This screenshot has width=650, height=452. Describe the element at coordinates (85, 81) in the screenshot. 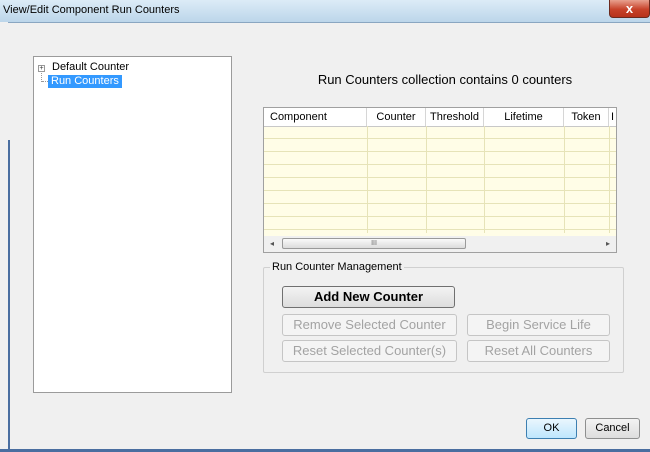

I see `tree-item-run-counters: Run Counters` at that location.